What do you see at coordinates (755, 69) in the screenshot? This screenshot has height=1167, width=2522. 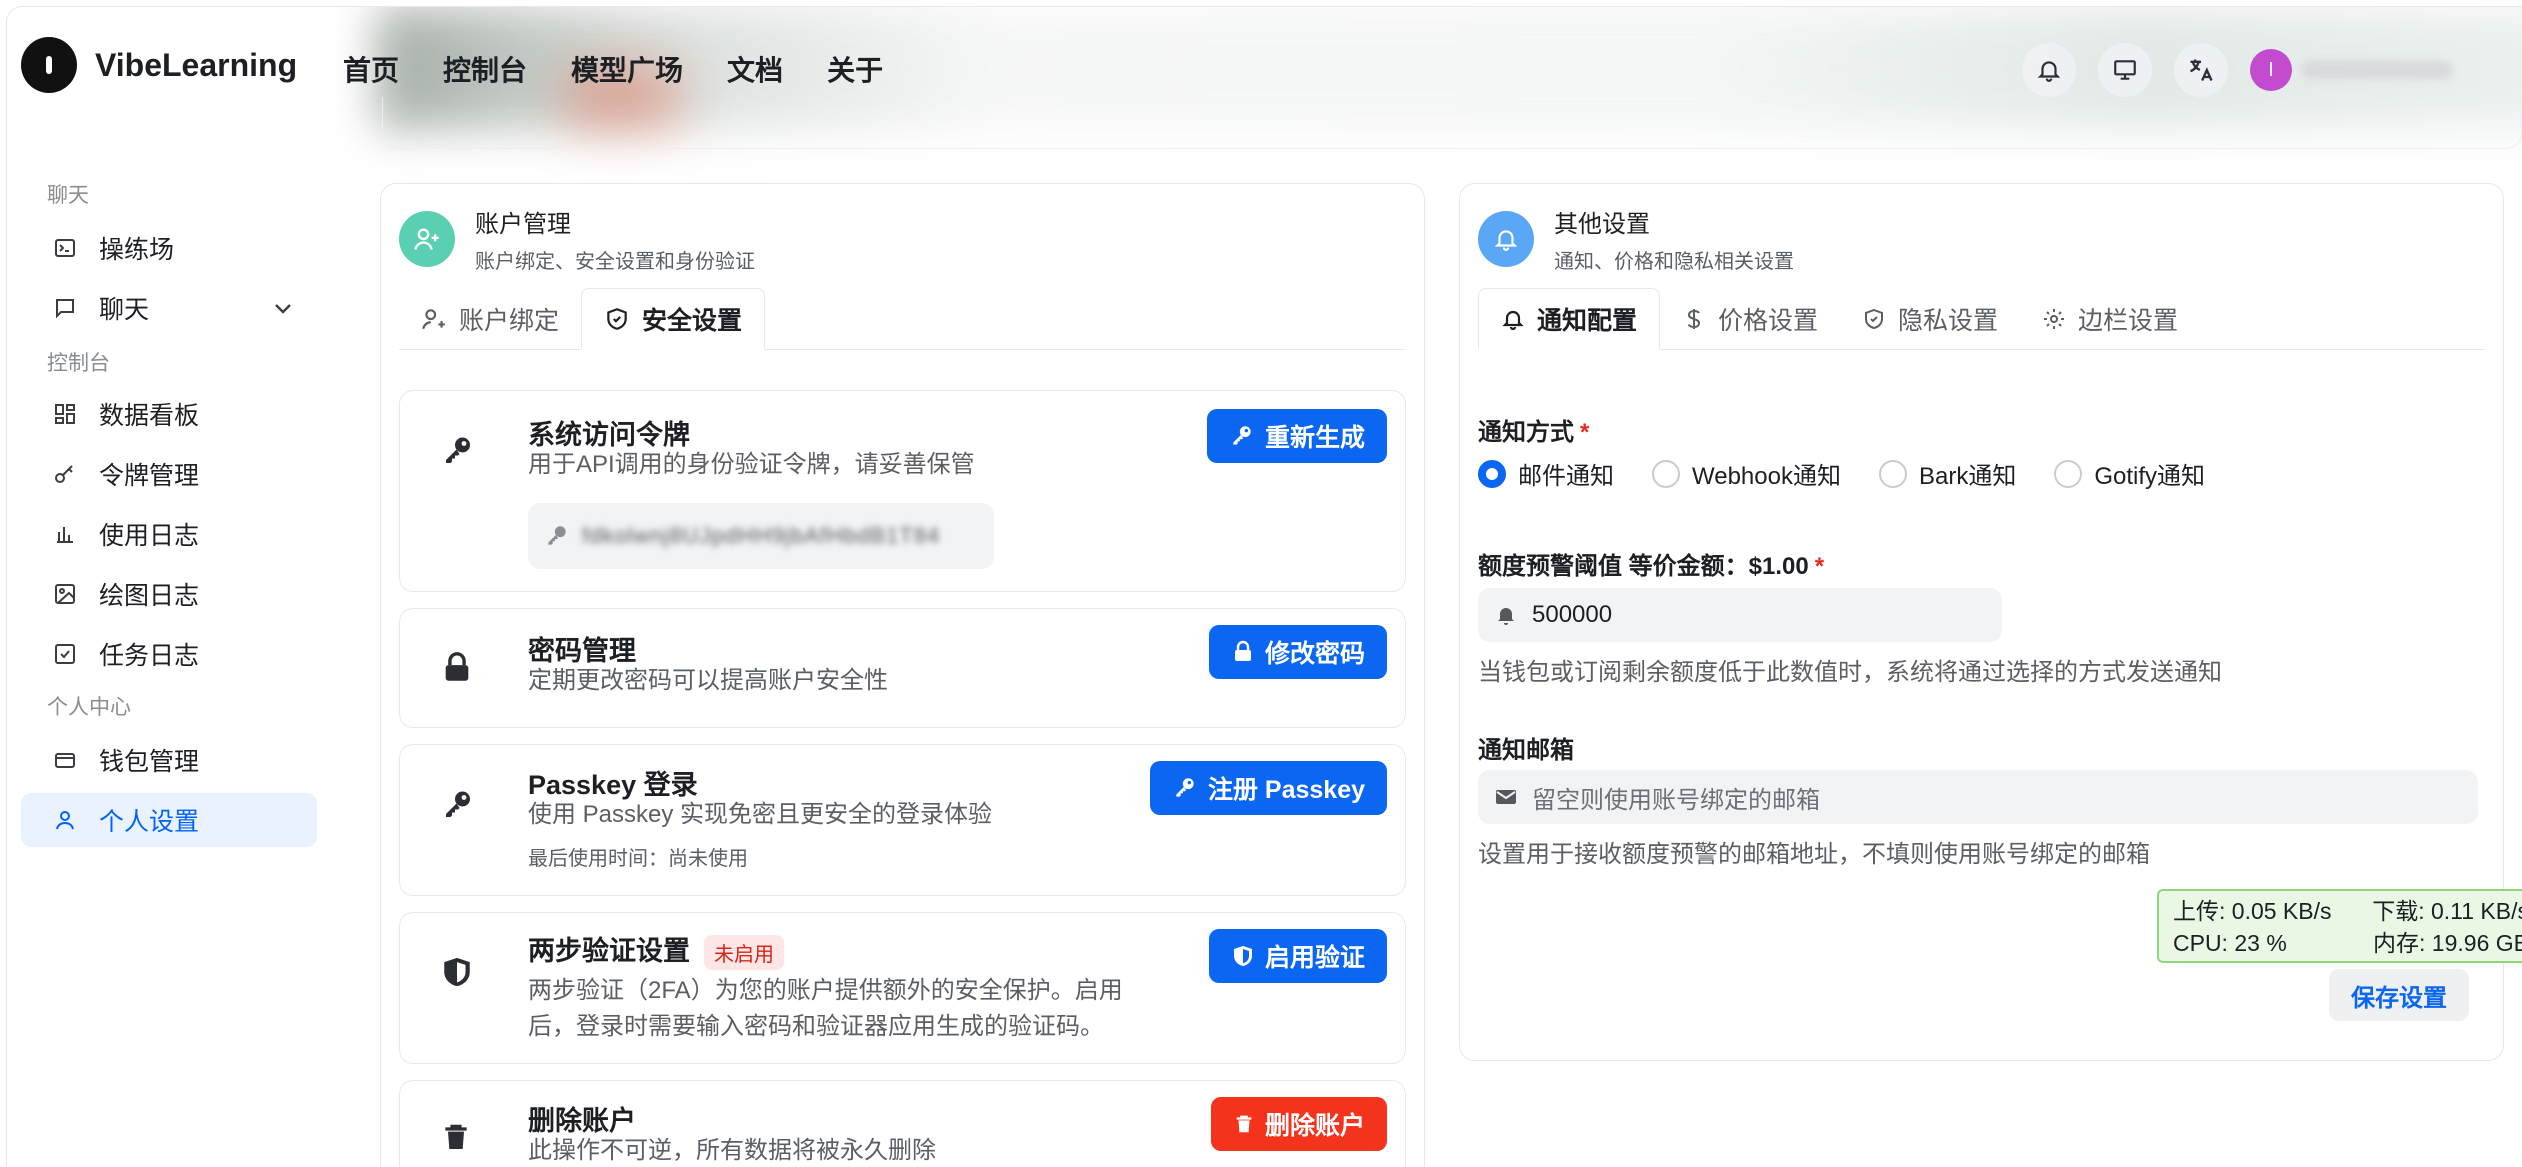 I see `nav-docs: 文档` at bounding box center [755, 69].